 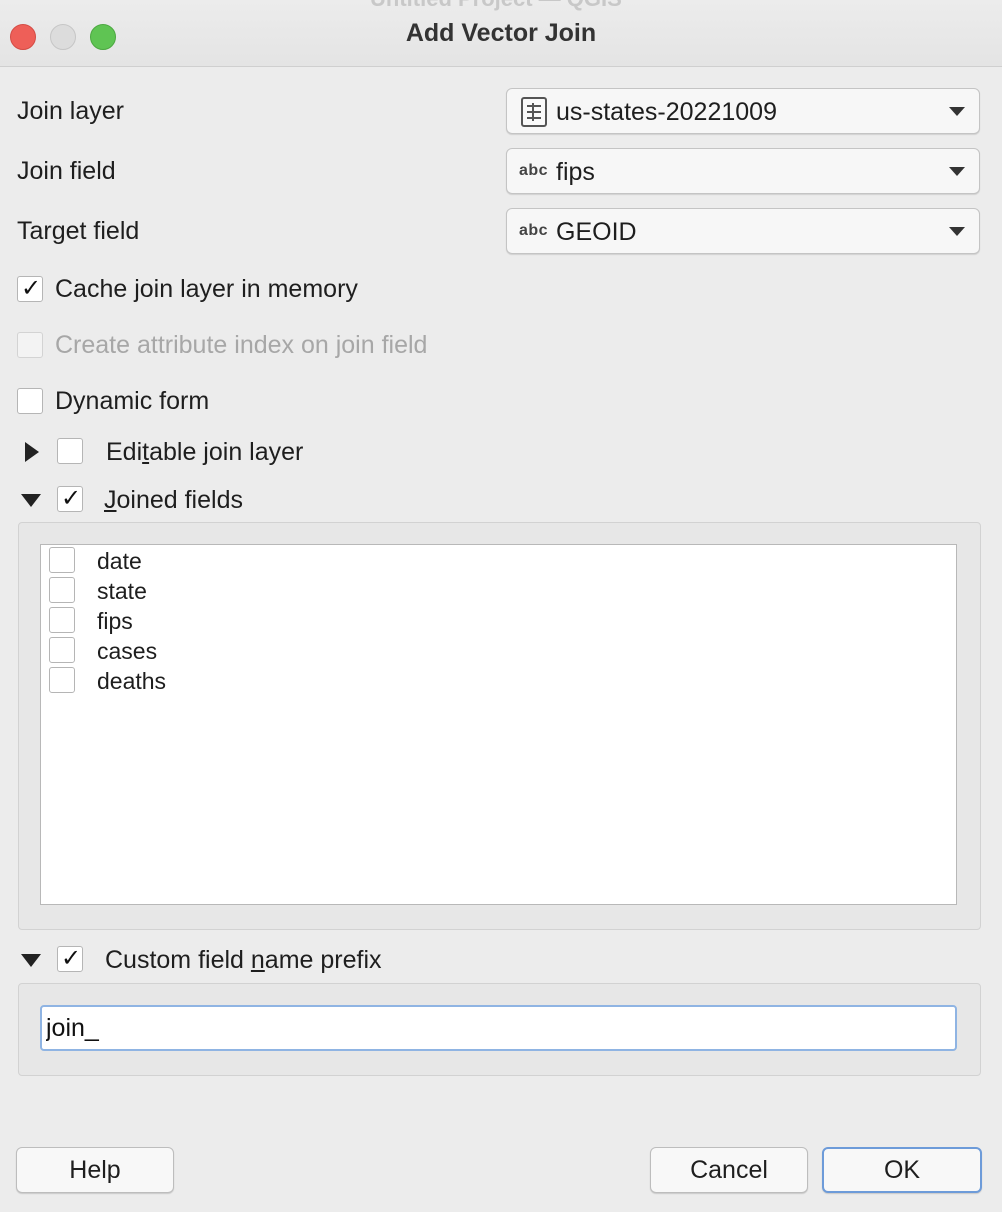 I want to click on attribute-index-checkbox, so click(x=30, y=345).